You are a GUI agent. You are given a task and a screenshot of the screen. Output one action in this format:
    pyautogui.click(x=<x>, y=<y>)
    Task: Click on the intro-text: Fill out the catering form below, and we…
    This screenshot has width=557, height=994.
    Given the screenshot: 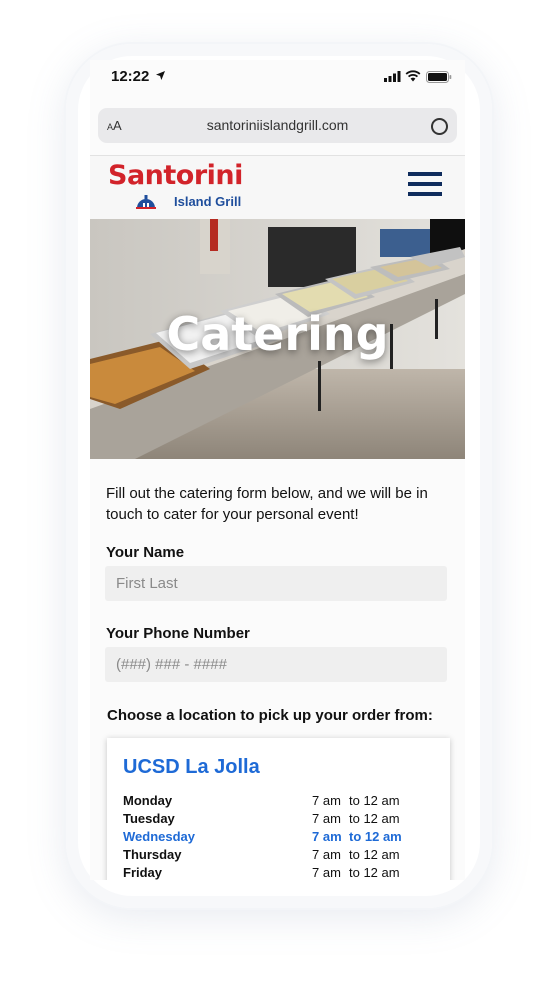 What is the action you would take?
    pyautogui.click(x=267, y=504)
    